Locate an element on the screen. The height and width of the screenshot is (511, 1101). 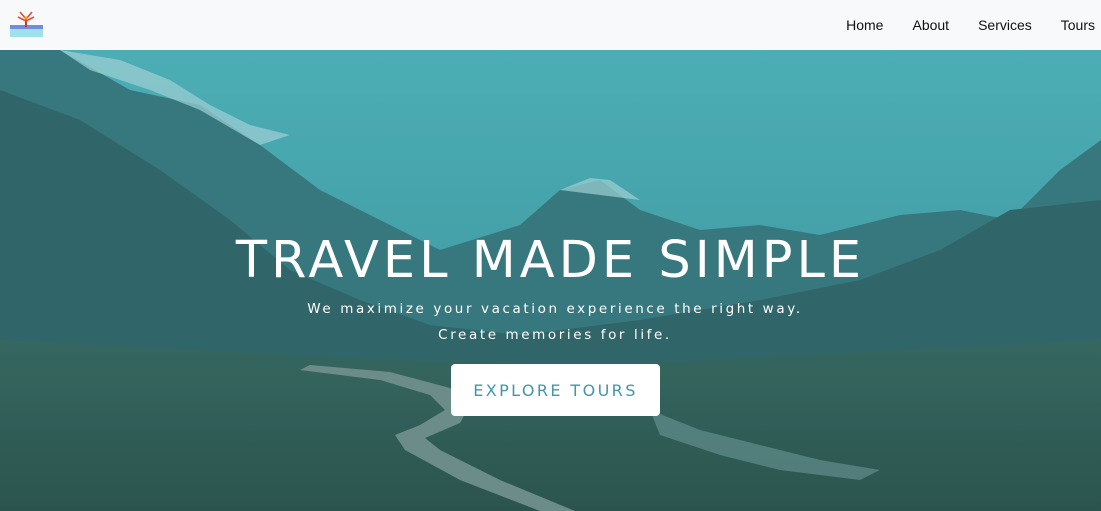
nav-links: Home About Services Tours is located at coordinates (970, 25).